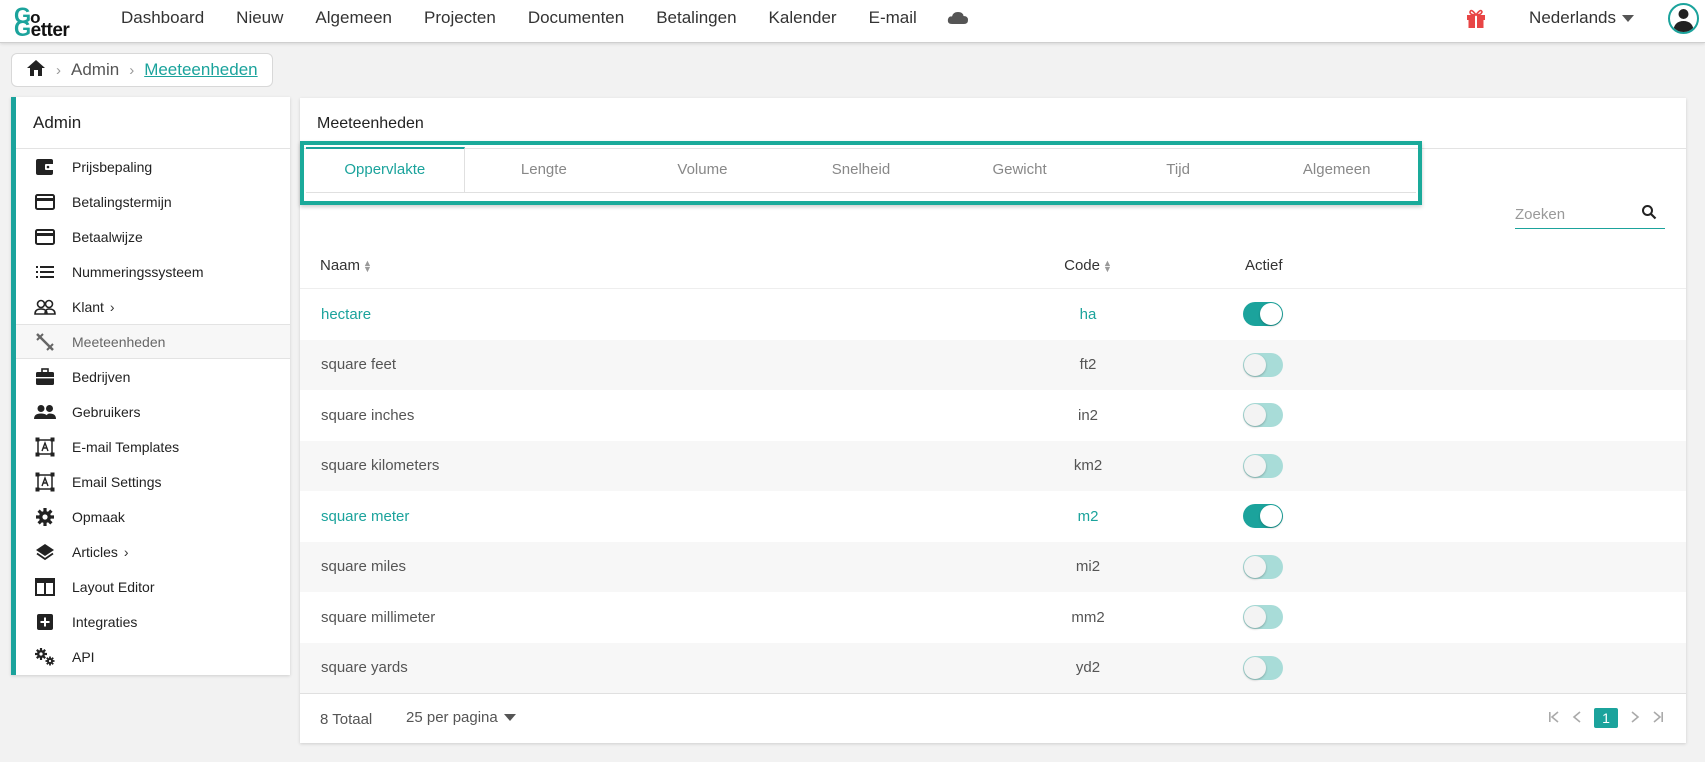  I want to click on nav-right: Nederlands, so click(1585, 18).